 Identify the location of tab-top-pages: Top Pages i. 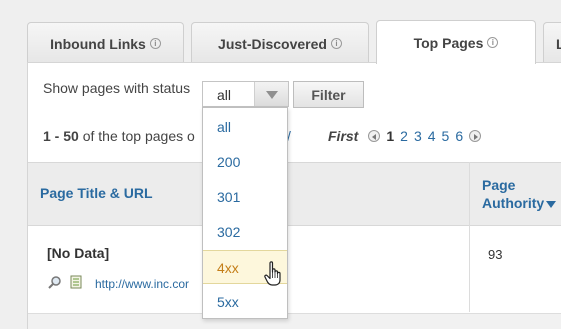
(456, 42).